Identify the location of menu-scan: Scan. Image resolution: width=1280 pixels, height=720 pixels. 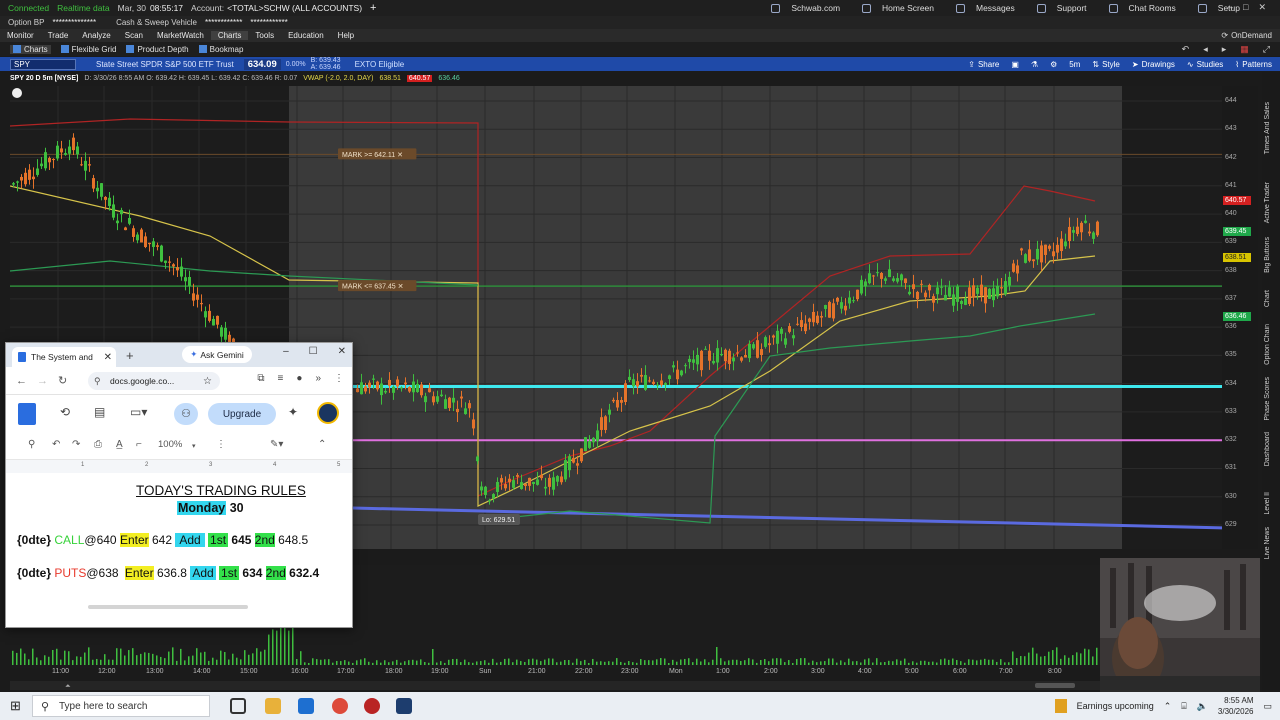
(134, 35).